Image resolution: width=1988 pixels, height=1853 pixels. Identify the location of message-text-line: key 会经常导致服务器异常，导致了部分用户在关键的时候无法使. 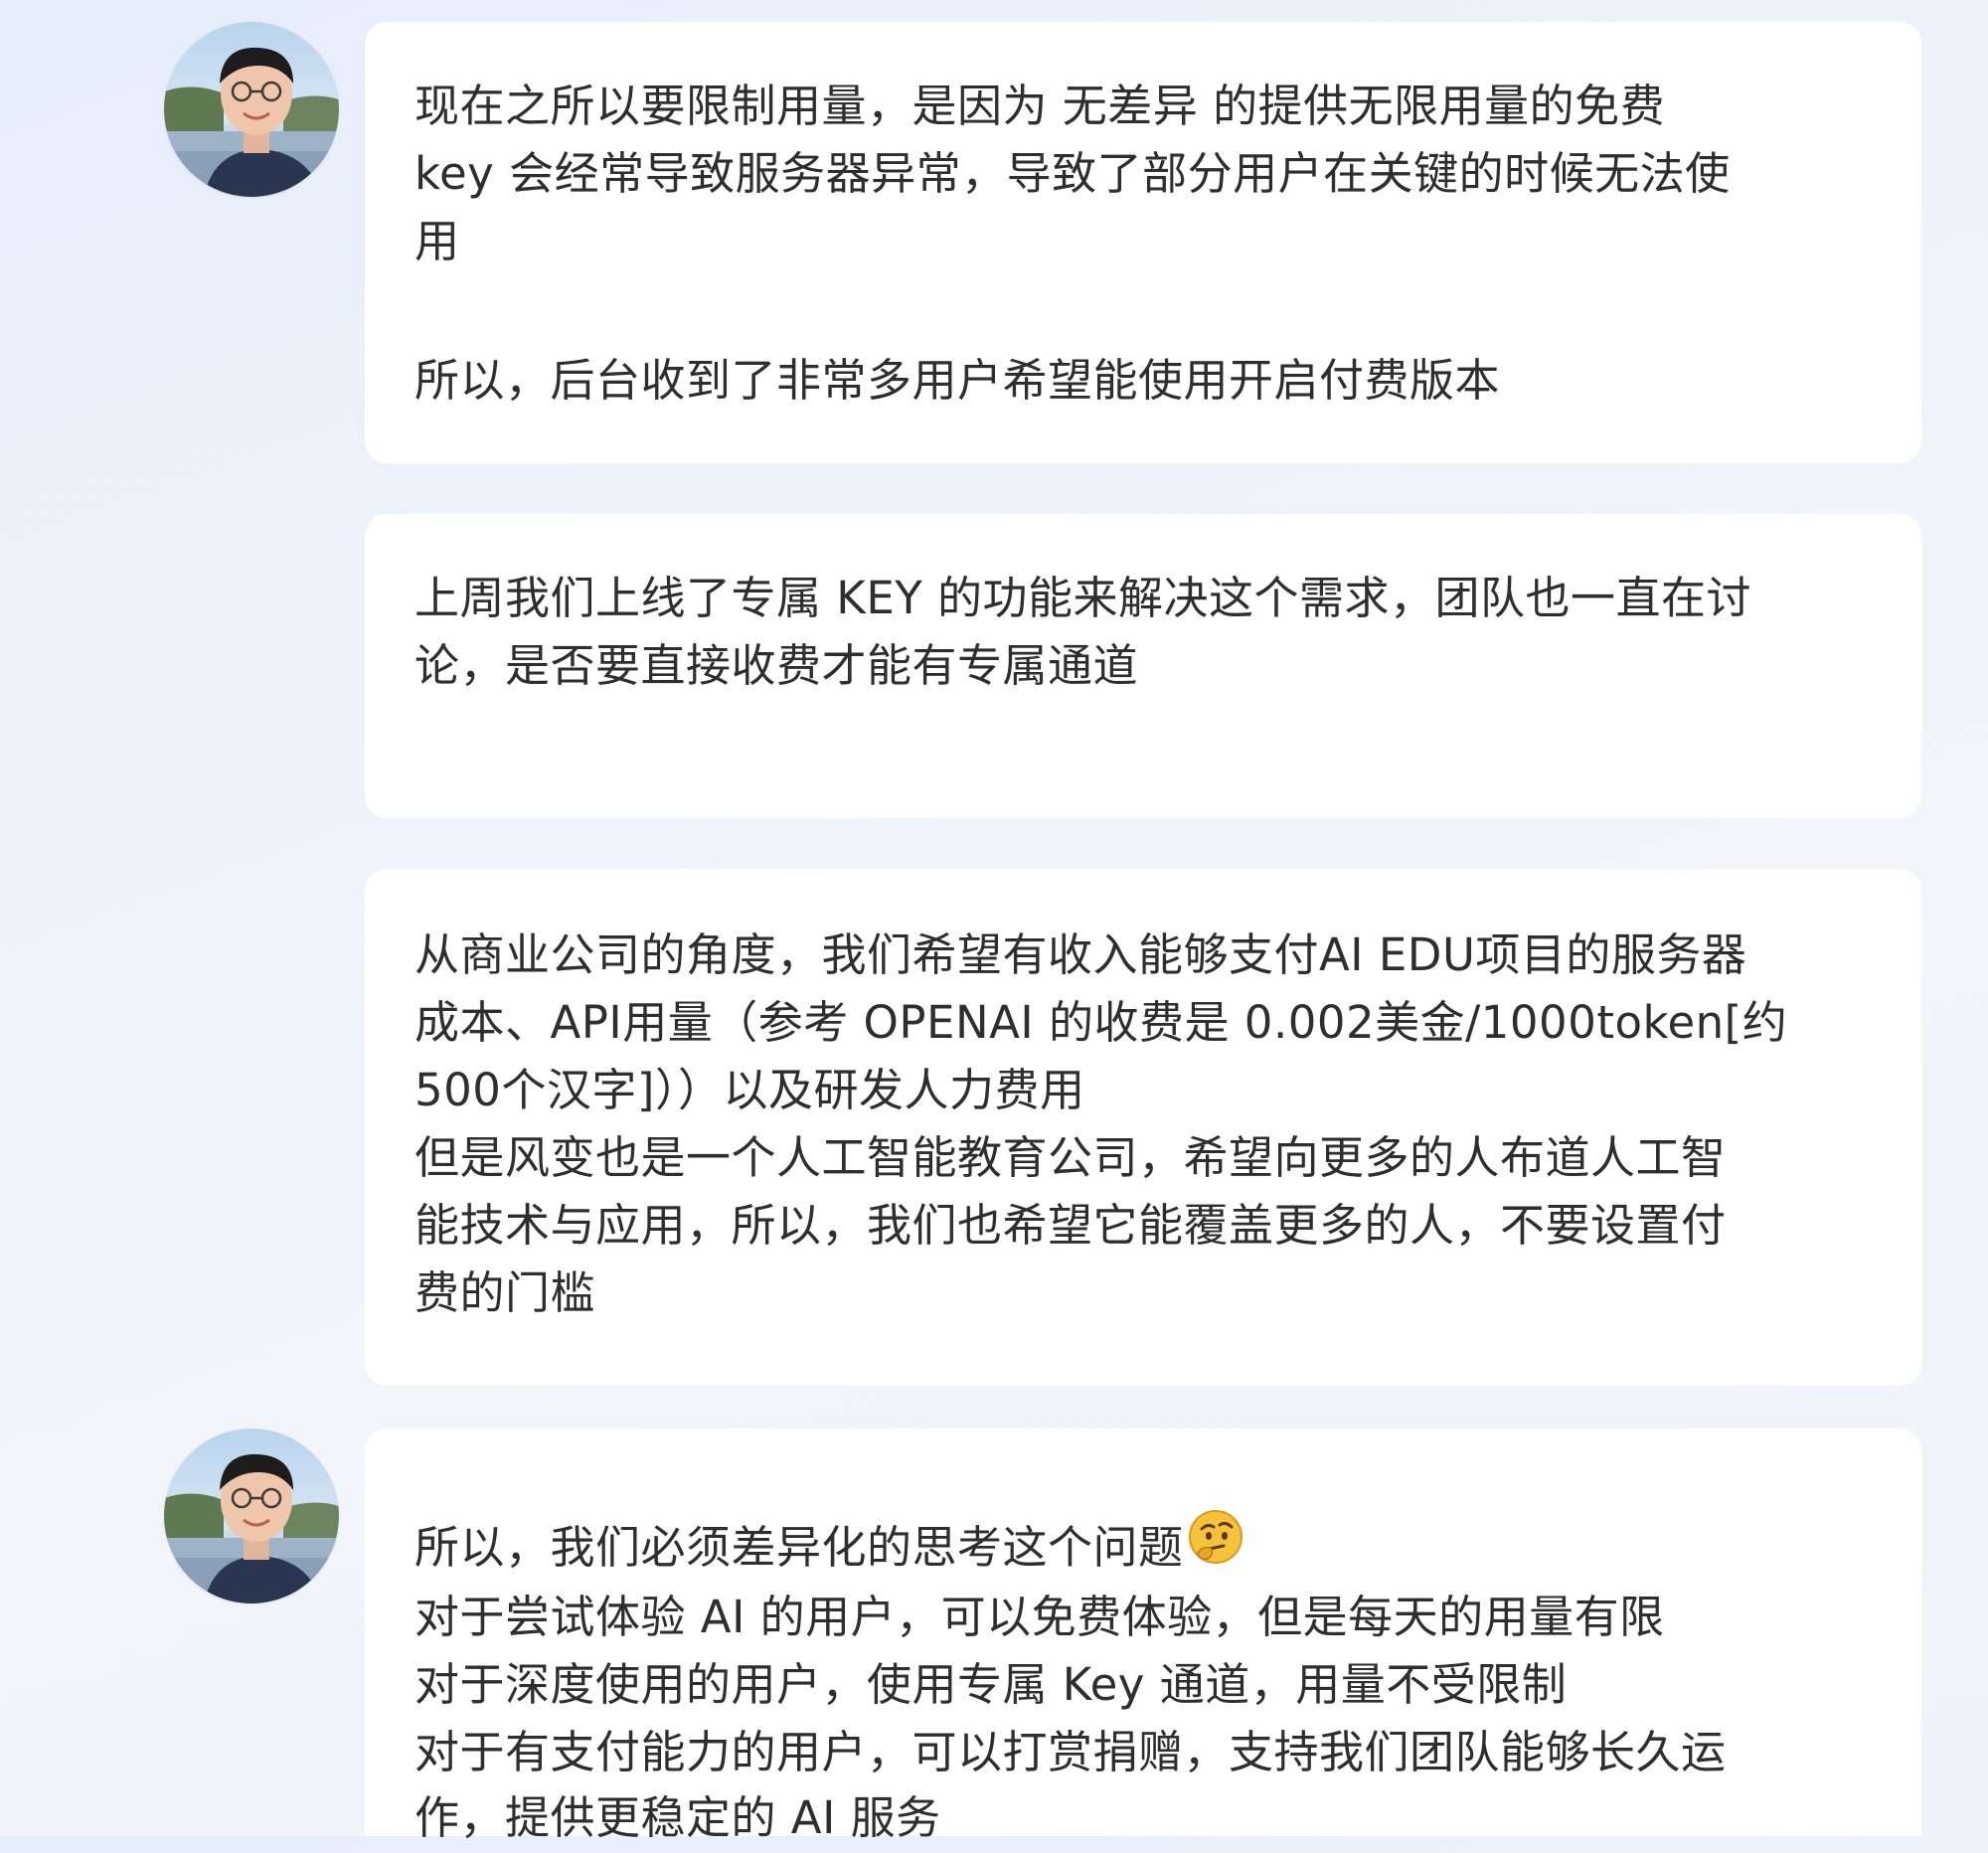
(1072, 174).